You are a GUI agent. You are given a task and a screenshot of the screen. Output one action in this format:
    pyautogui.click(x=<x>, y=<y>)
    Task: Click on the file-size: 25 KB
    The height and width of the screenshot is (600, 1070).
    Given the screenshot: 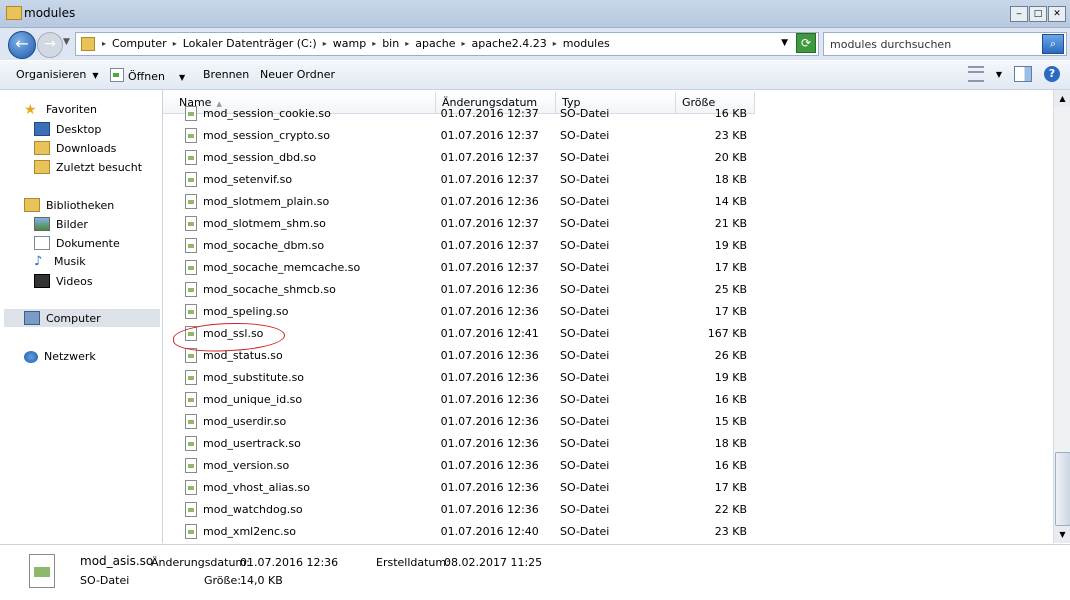 What is the action you would take?
    pyautogui.click(x=730, y=289)
    